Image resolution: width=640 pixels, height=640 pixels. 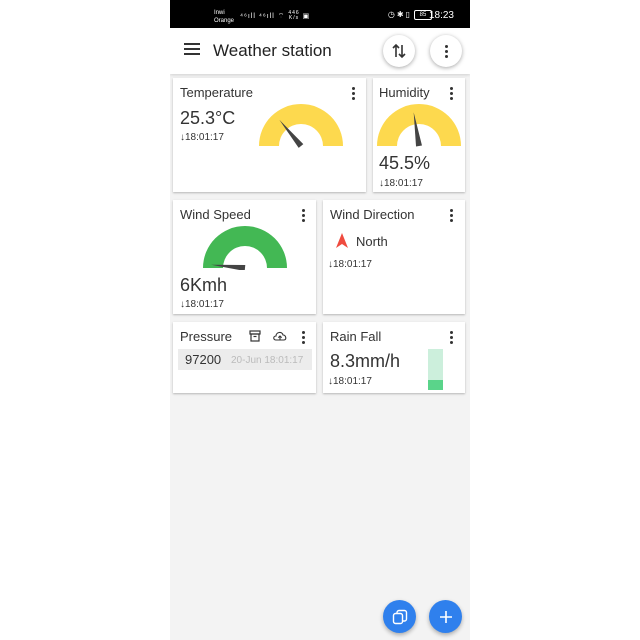 I want to click on temperature-menu-icon, so click(x=353, y=93).